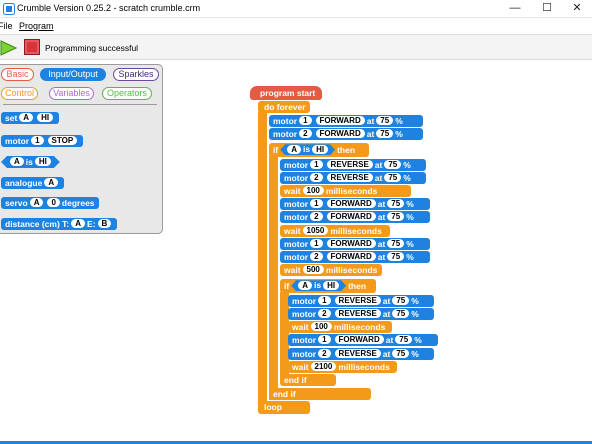  Describe the element at coordinates (262, 258) in the screenshot. I see `forever-arm` at that location.